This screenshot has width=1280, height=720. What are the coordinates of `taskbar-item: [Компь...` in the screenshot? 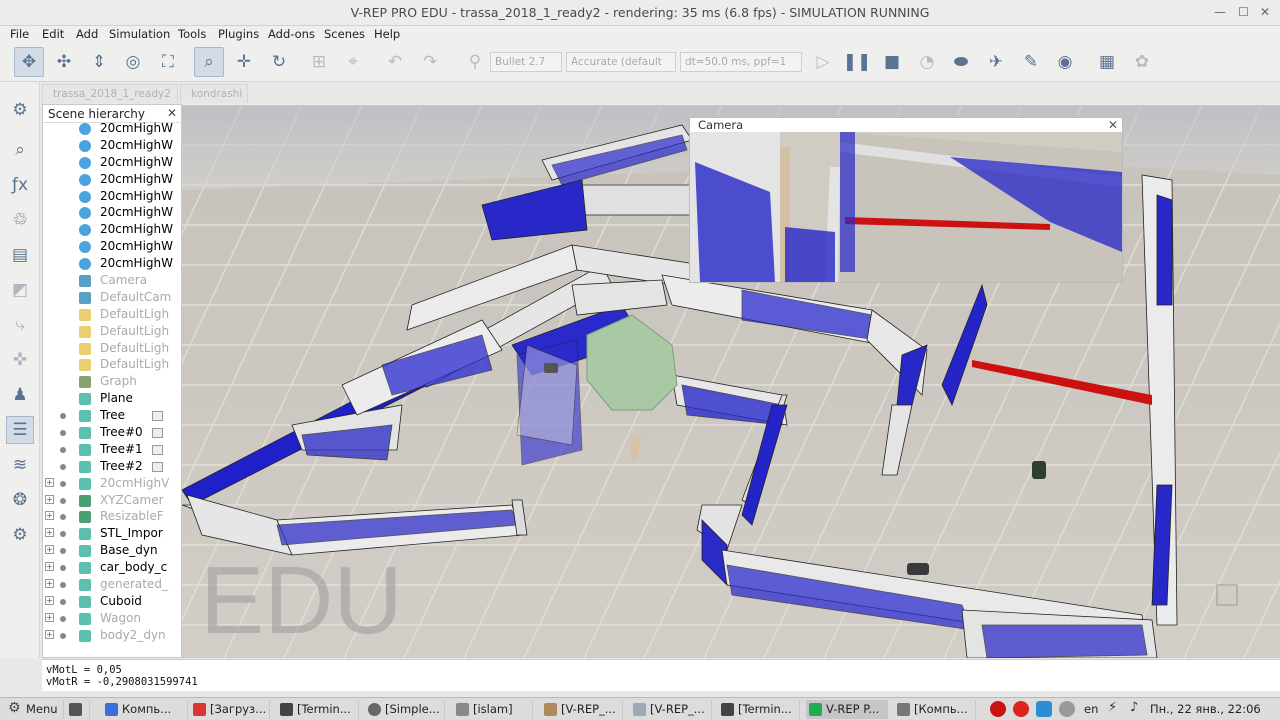 It's located at (935, 709).